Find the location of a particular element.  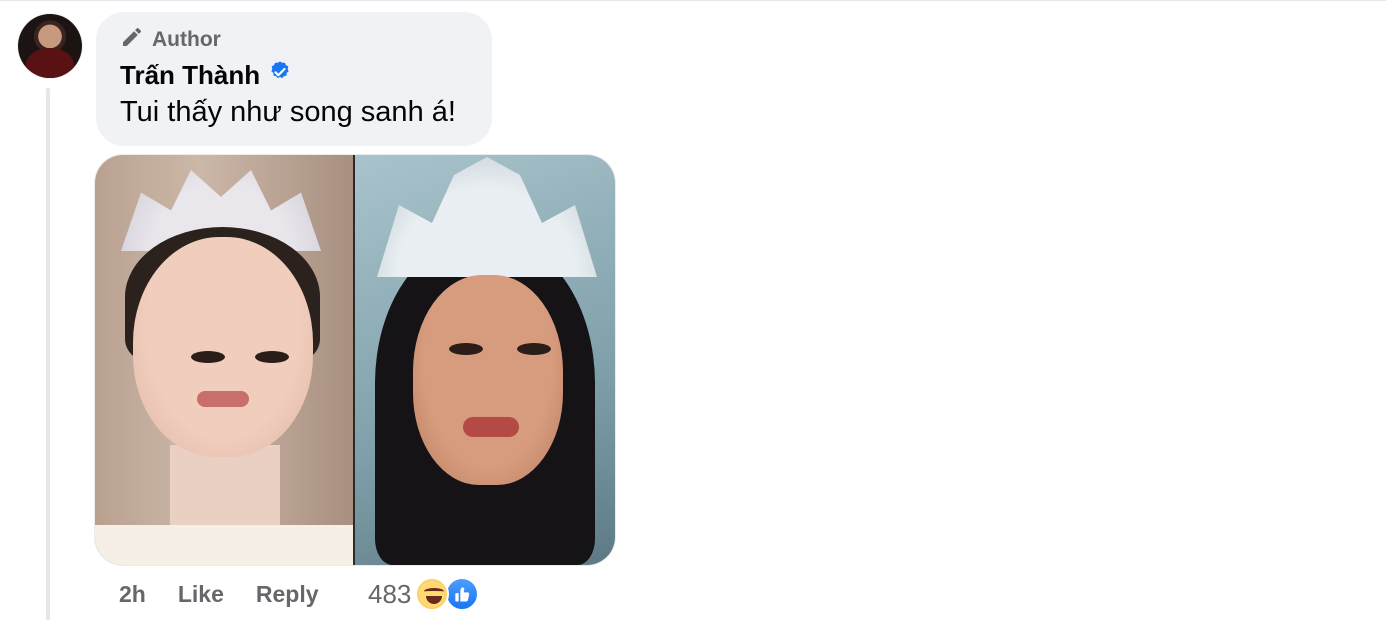

reply-action-button: Reply is located at coordinates (287, 594).